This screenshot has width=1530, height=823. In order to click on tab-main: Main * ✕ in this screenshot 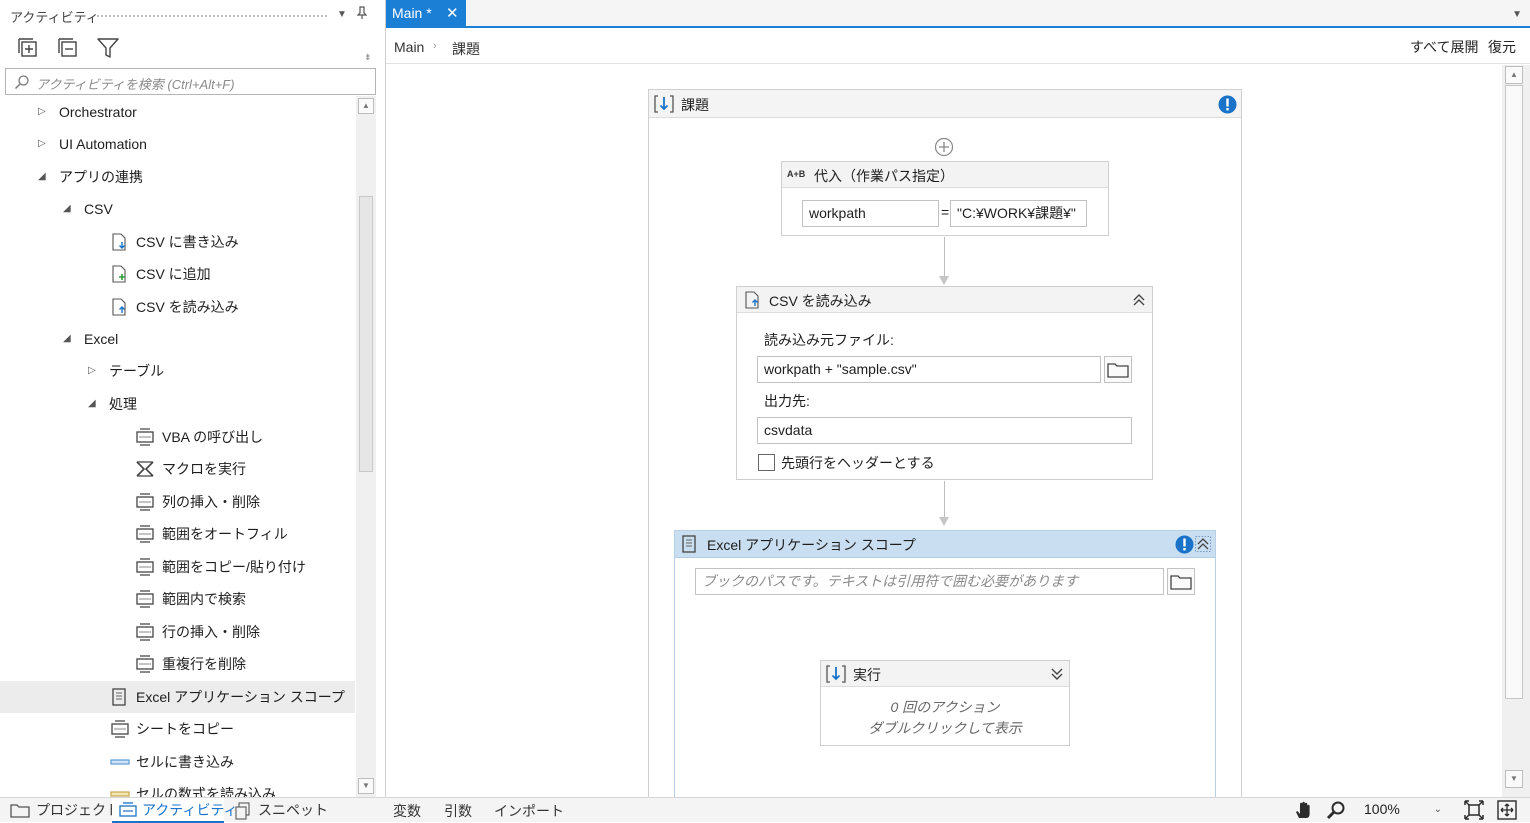, I will do `click(426, 14)`.